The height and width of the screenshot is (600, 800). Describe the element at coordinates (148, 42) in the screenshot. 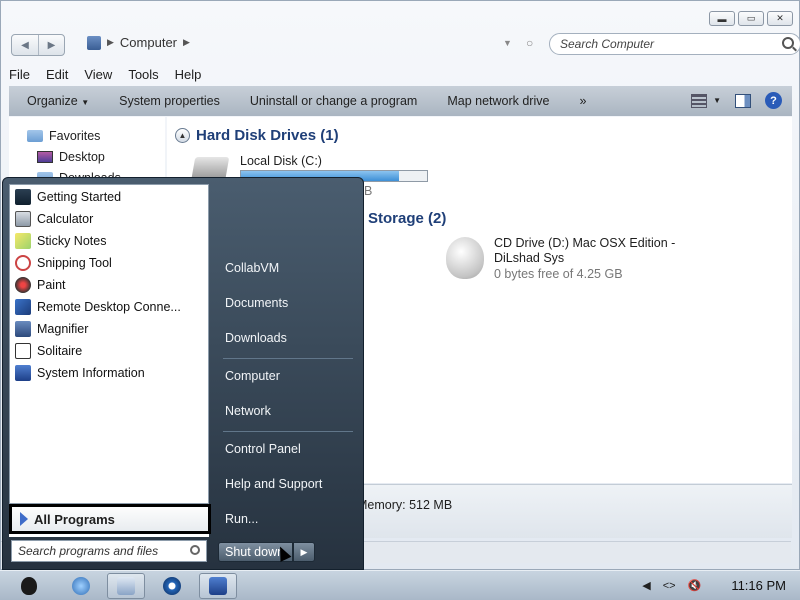

I see `breadcrumb-computer: Computer` at that location.